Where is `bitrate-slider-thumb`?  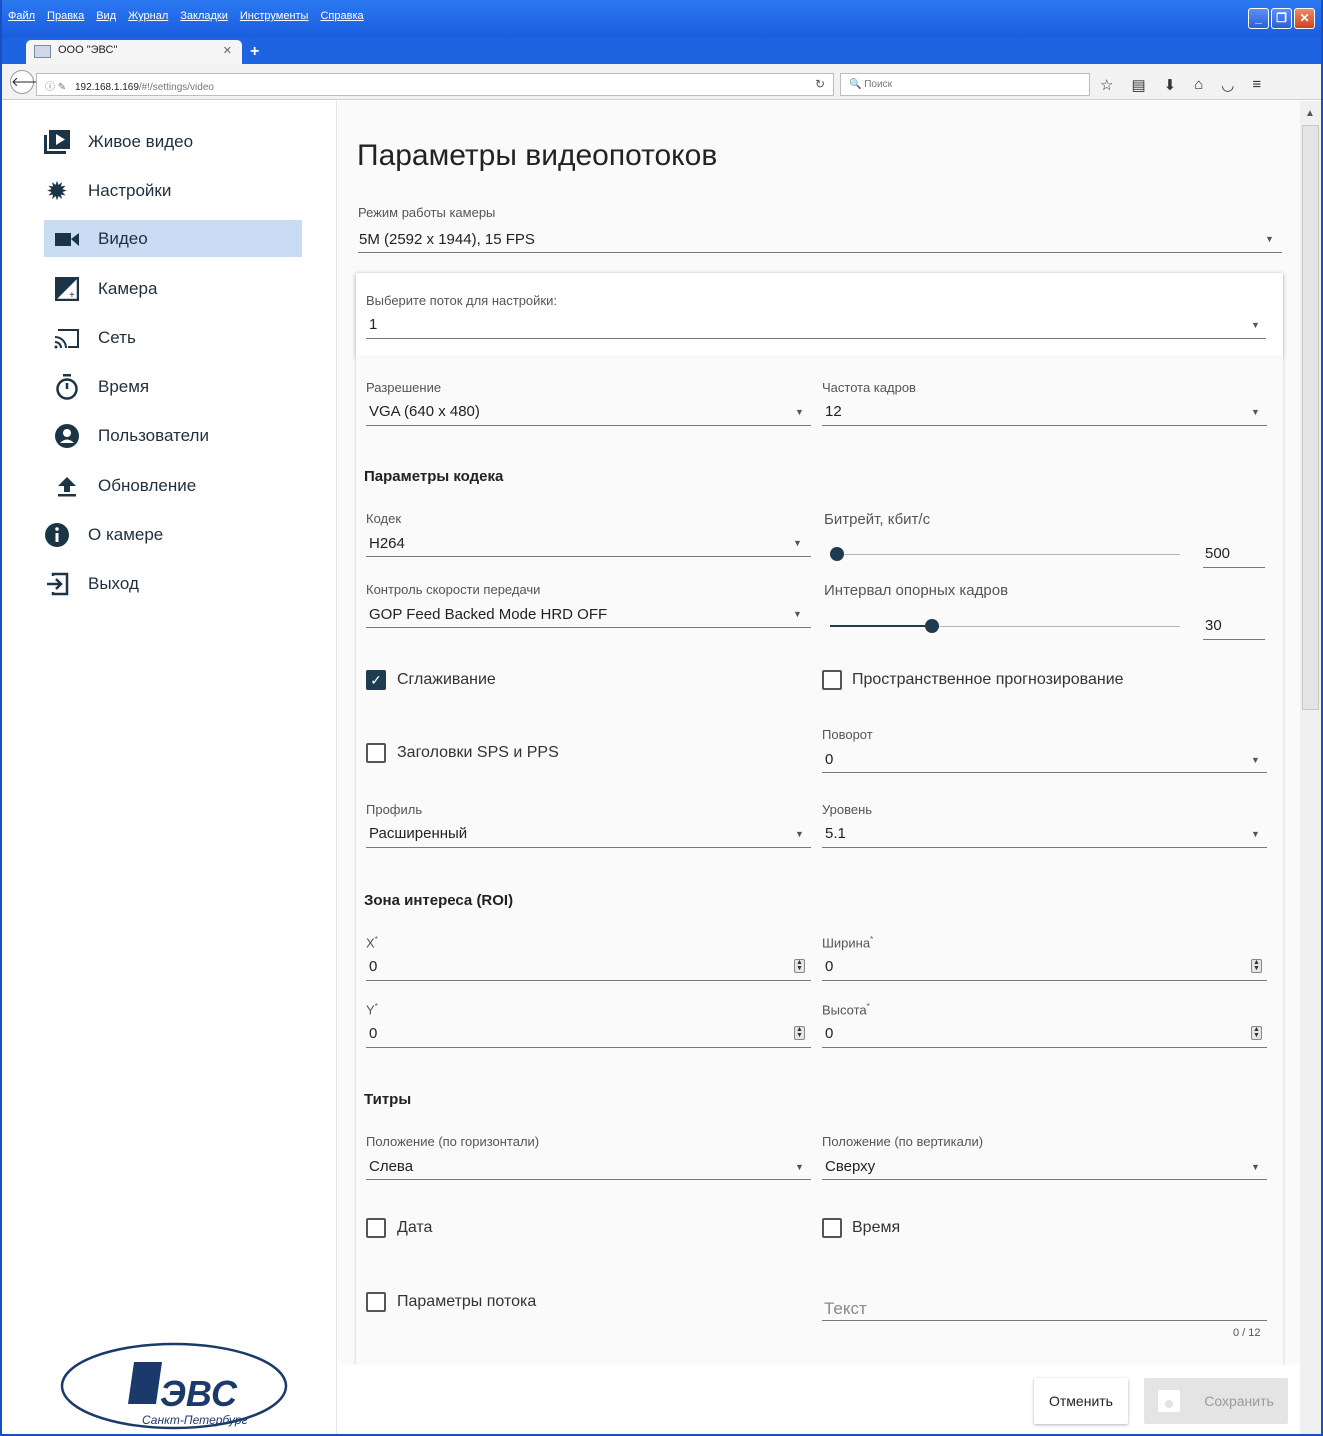
bitrate-slider-thumb is located at coordinates (837, 554).